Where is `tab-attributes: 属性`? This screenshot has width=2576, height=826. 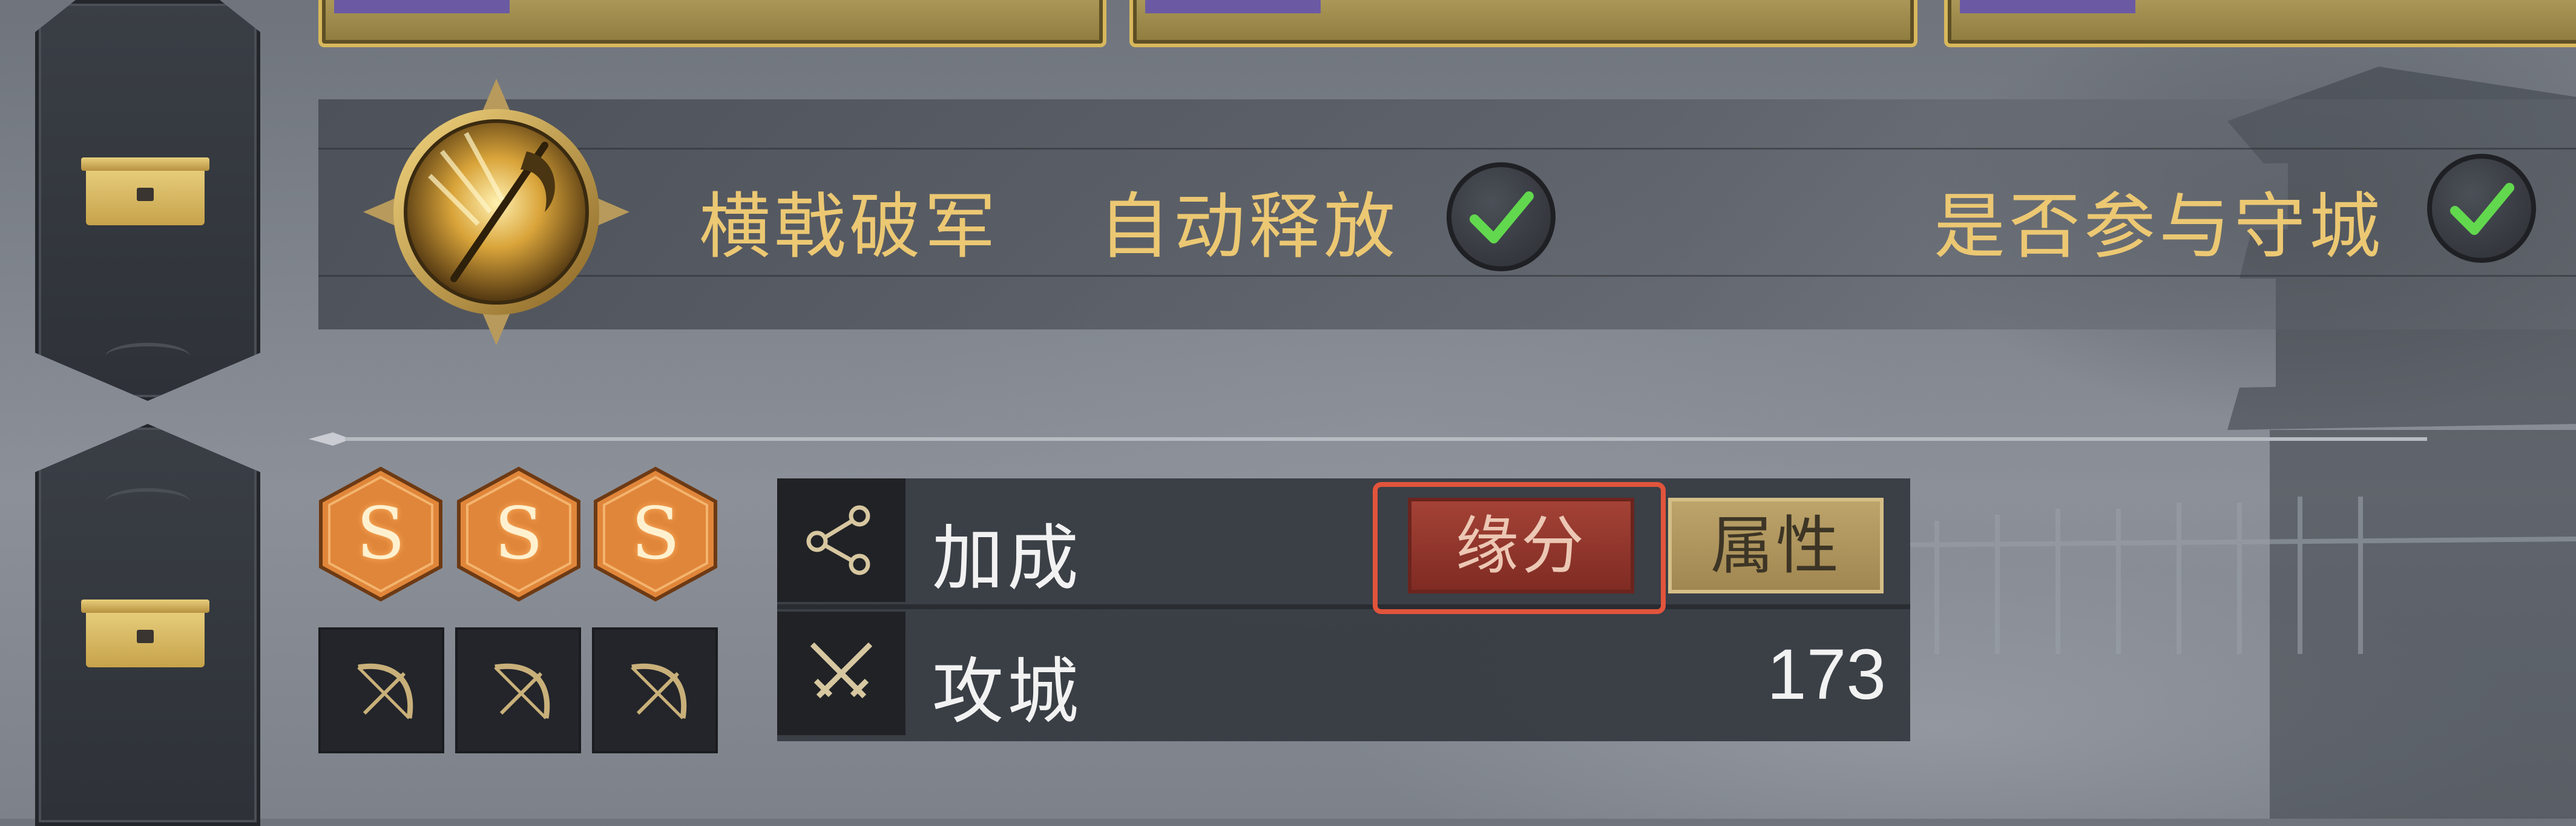 tab-attributes: 属性 is located at coordinates (1776, 545).